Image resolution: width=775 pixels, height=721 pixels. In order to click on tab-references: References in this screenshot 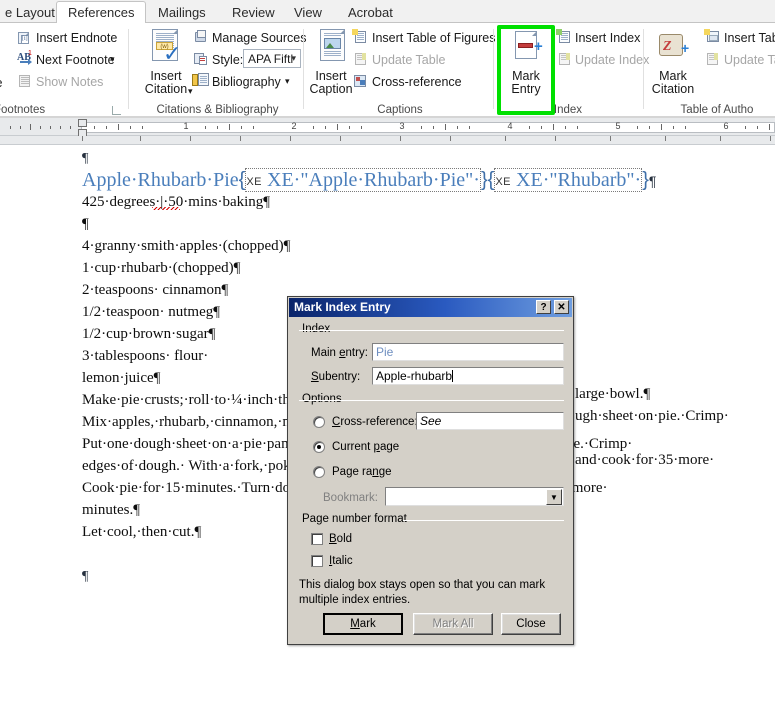, I will do `click(101, 12)`.